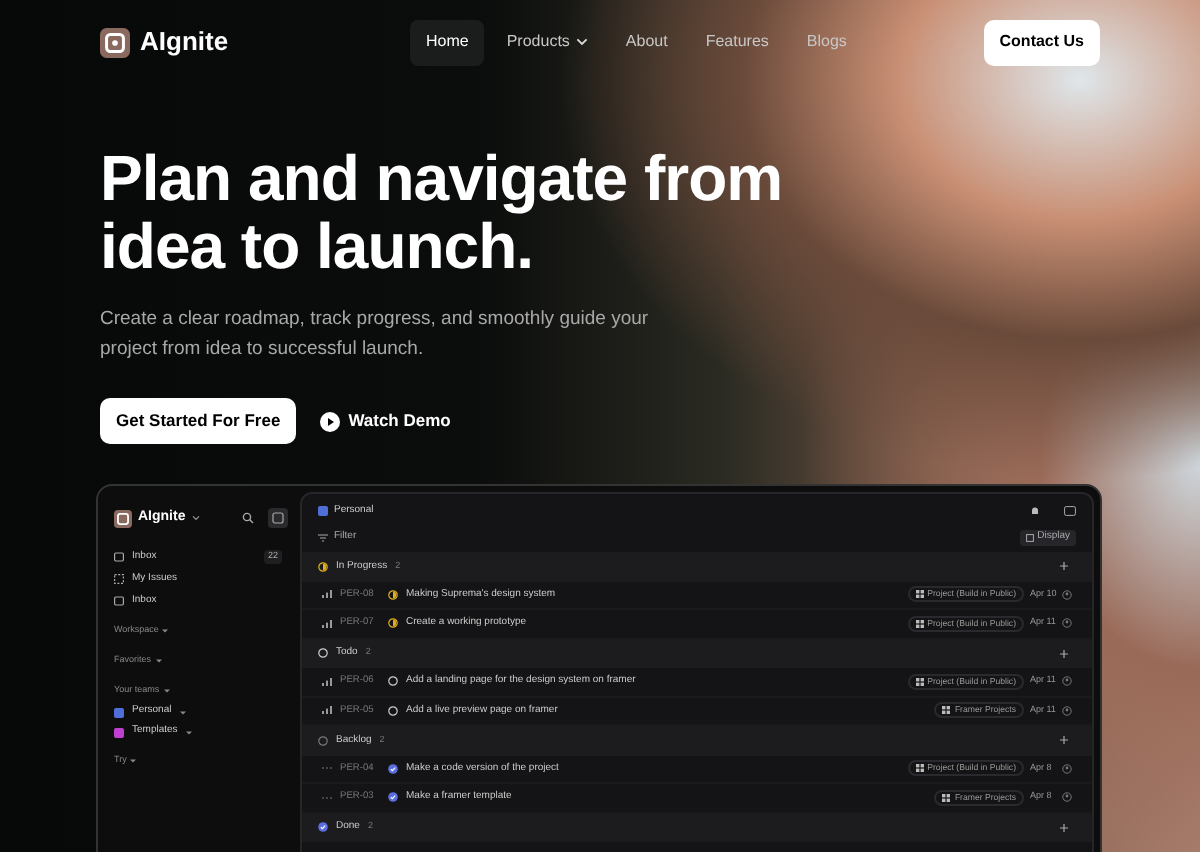  What do you see at coordinates (1041, 42) in the screenshot?
I see `contact-us-button: Contact Us` at bounding box center [1041, 42].